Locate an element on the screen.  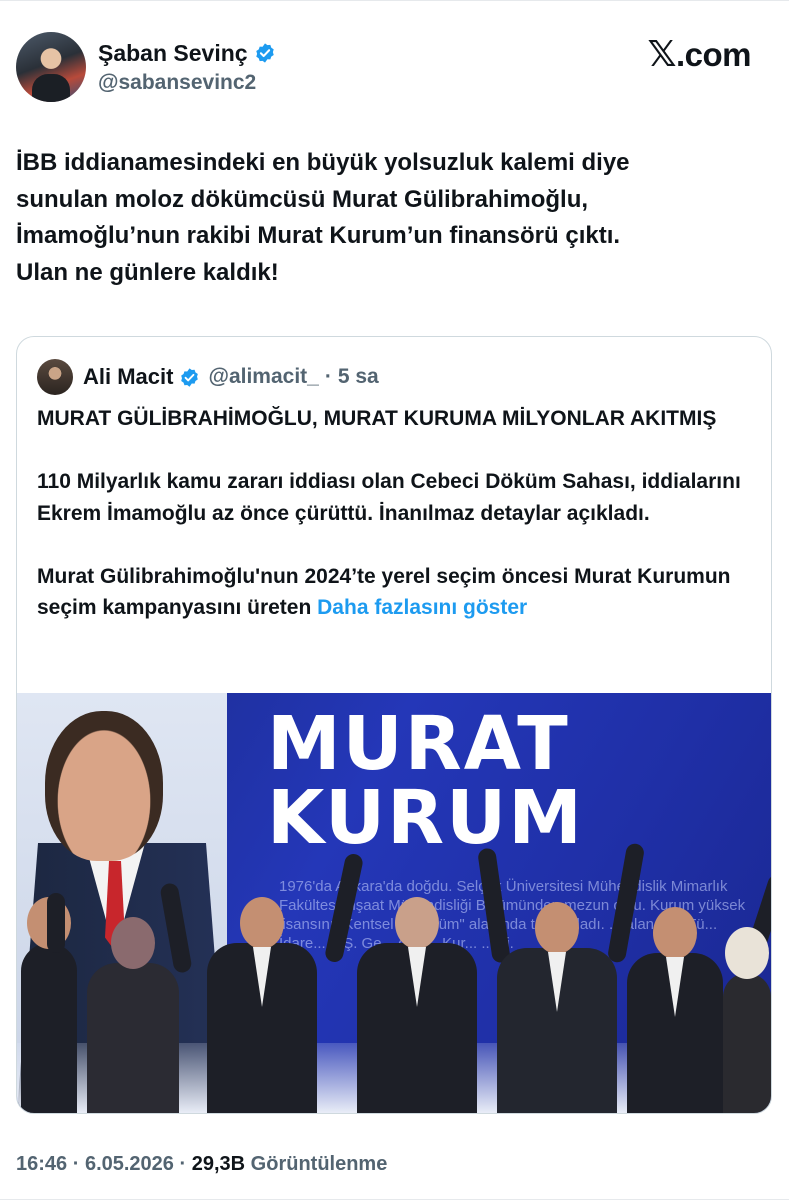
quoted-tweet-time: 5 sa is located at coordinates (358, 377).